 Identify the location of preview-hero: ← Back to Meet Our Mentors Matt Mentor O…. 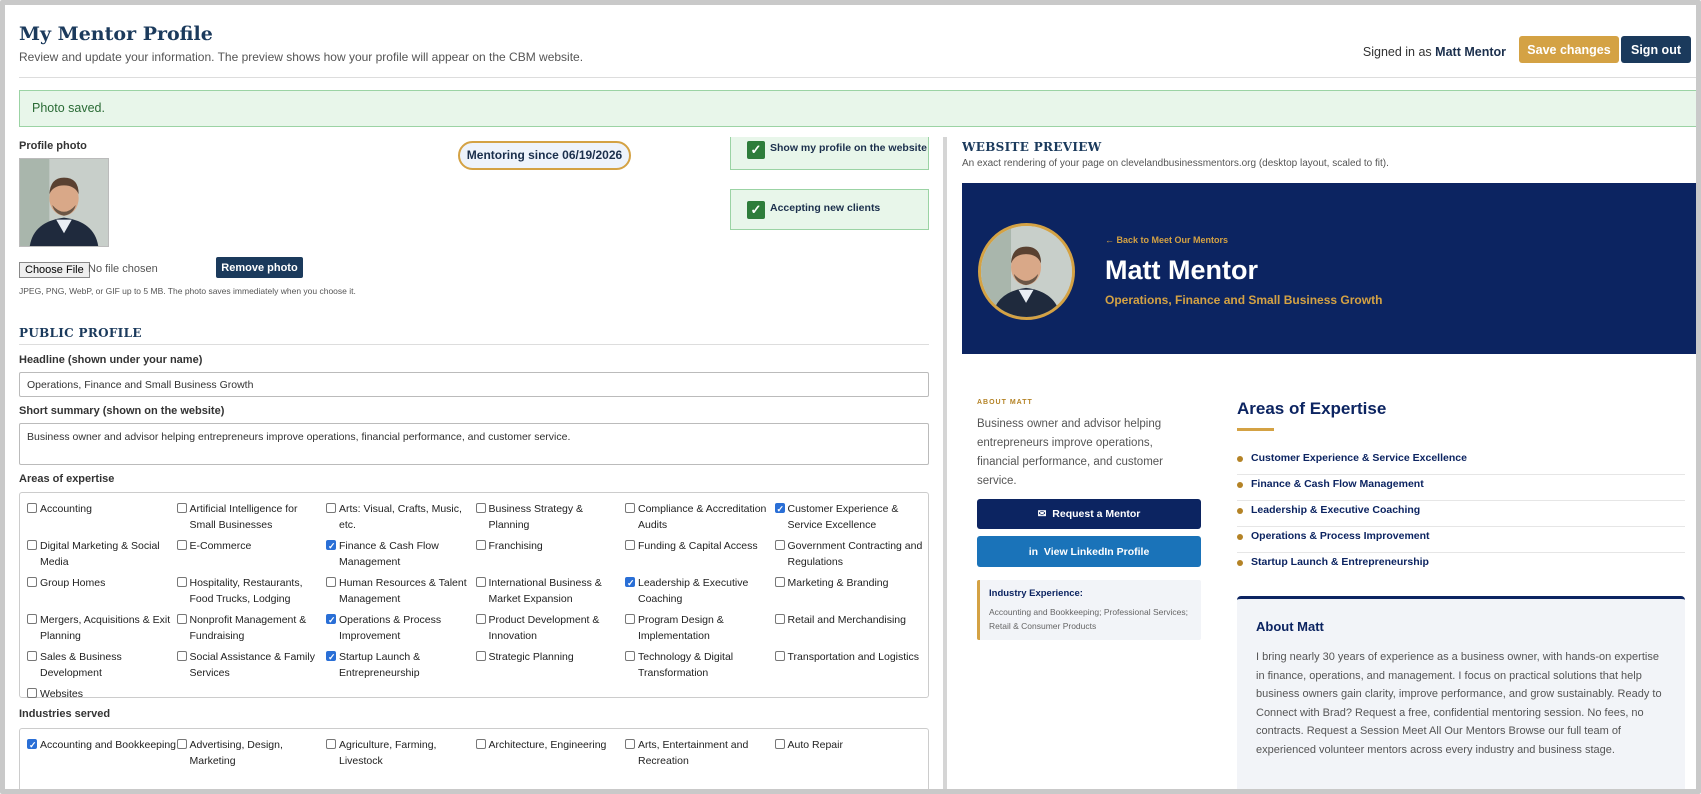
(1329, 268).